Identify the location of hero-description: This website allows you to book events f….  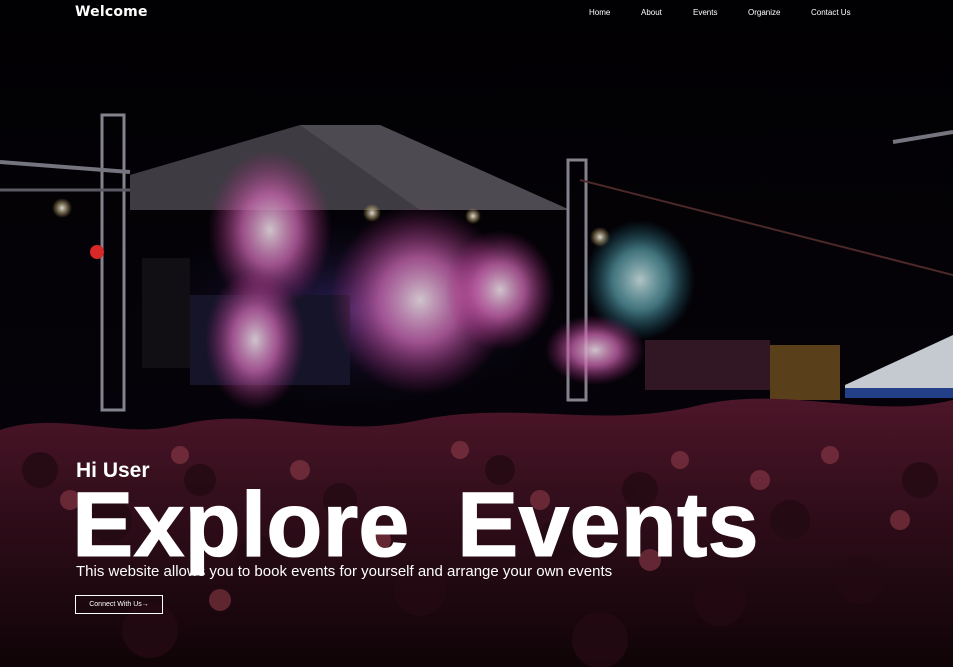
(344, 571).